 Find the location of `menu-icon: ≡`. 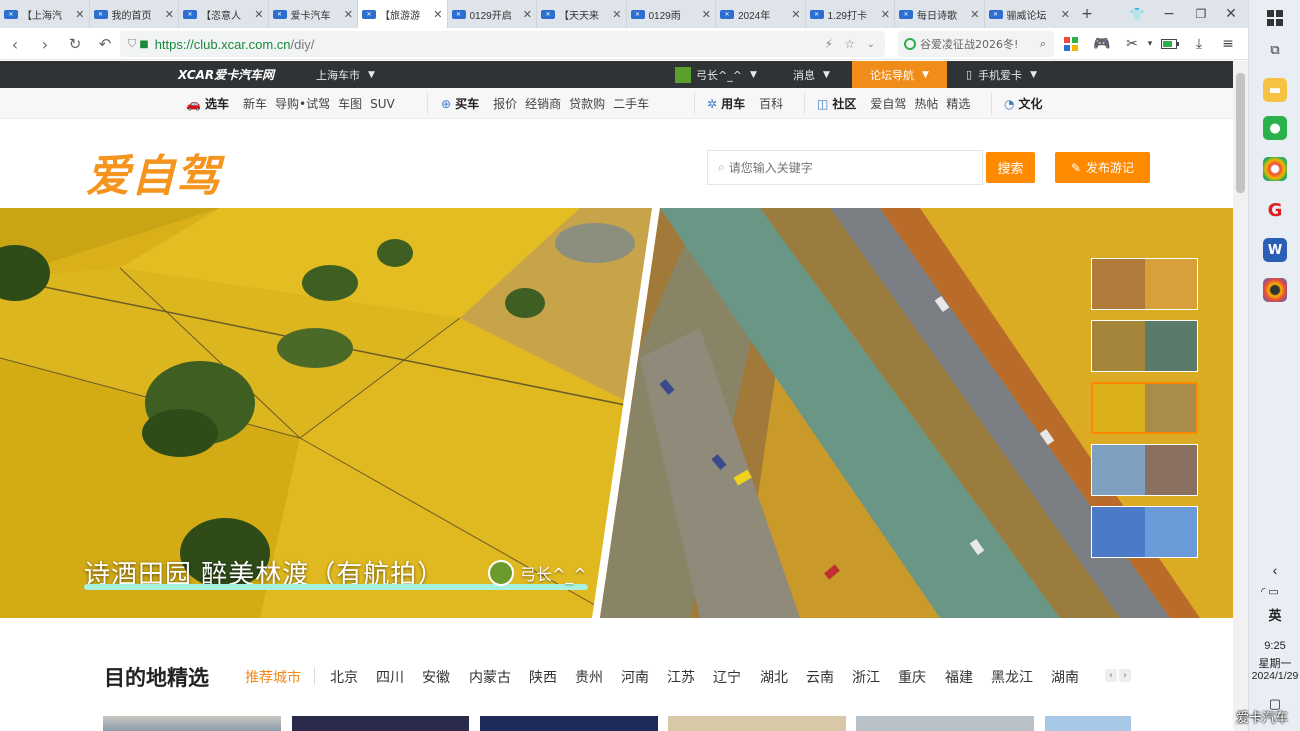

menu-icon: ≡ is located at coordinates (1228, 44).